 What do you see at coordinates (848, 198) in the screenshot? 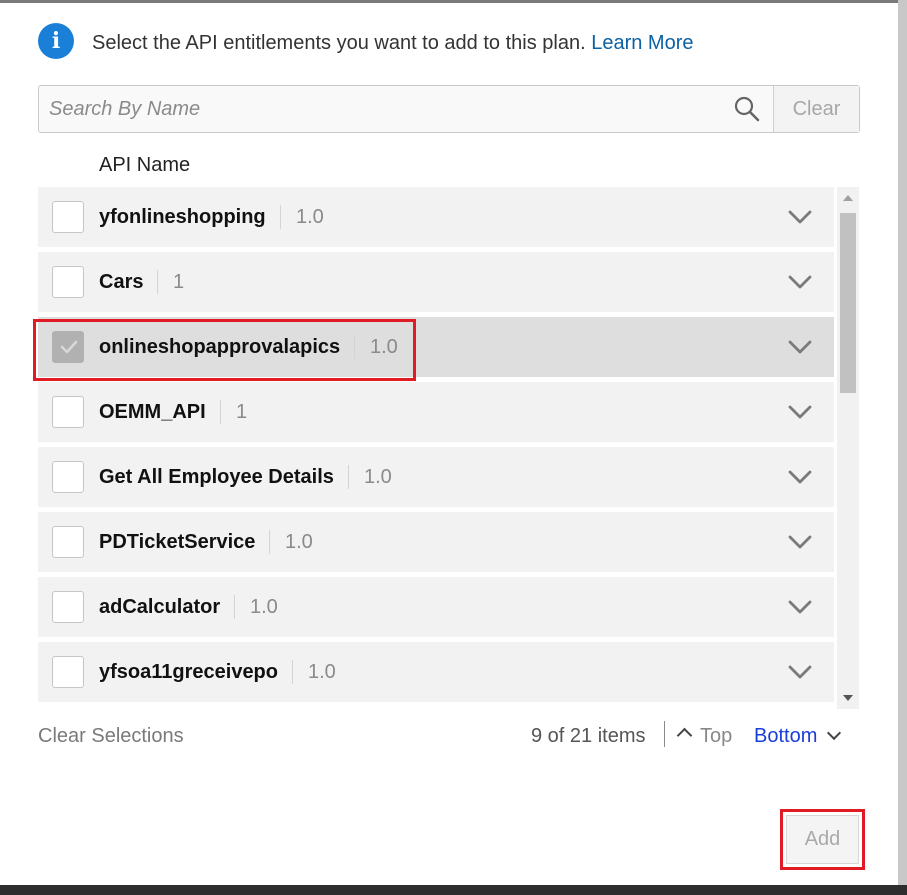
I see `scroll-up-arrow-icon` at bounding box center [848, 198].